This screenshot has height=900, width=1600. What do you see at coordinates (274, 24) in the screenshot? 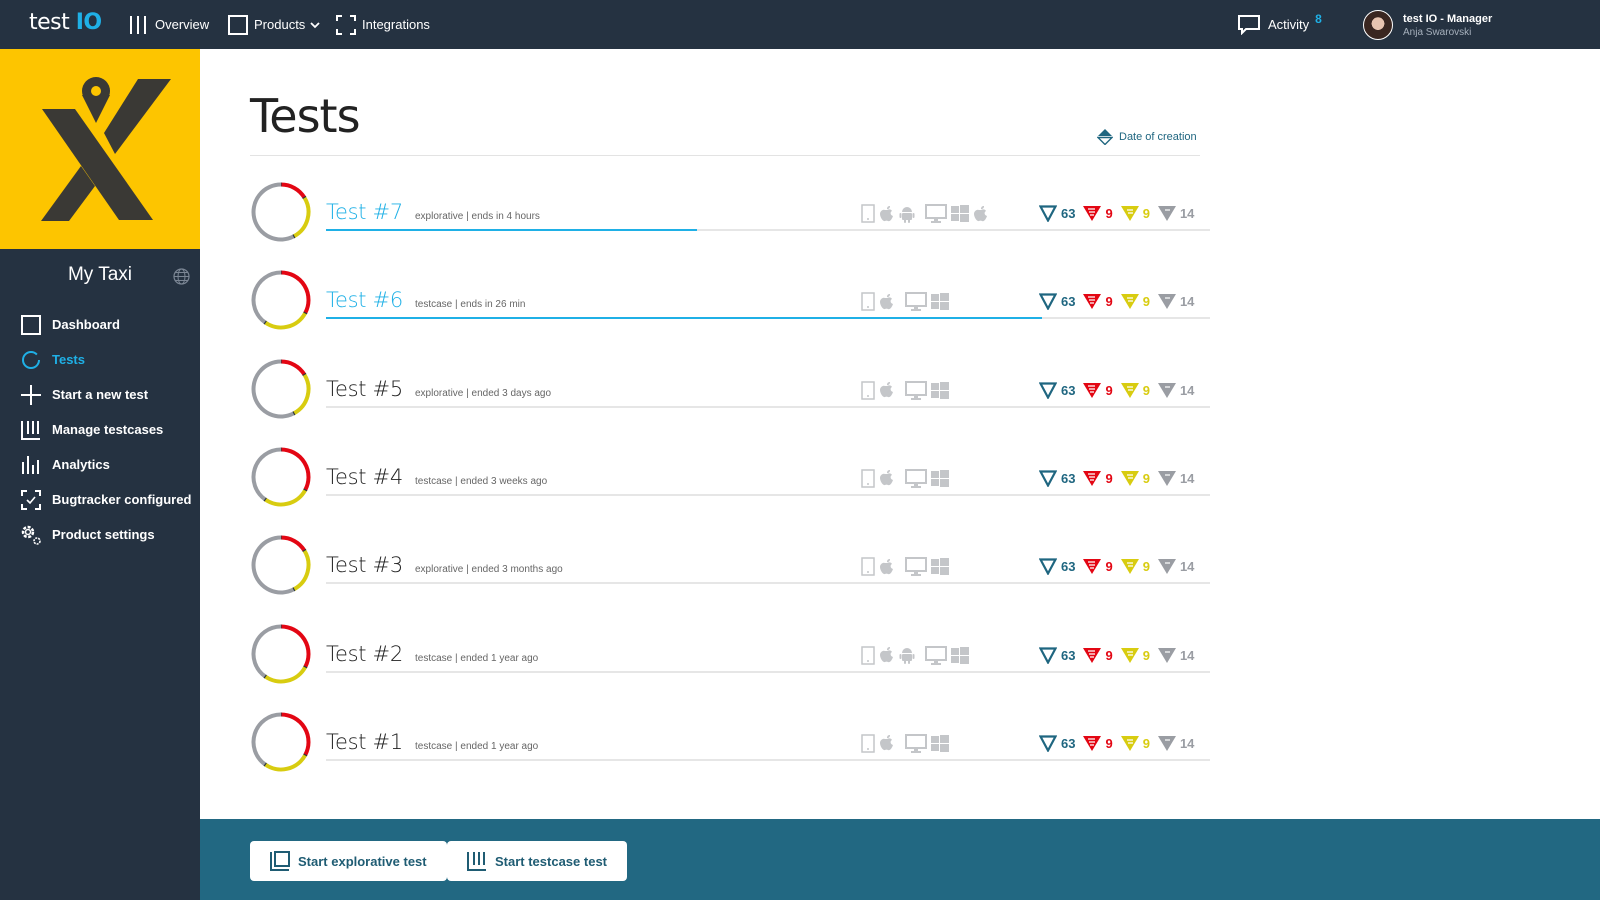
I see `nav-products: Products` at bounding box center [274, 24].